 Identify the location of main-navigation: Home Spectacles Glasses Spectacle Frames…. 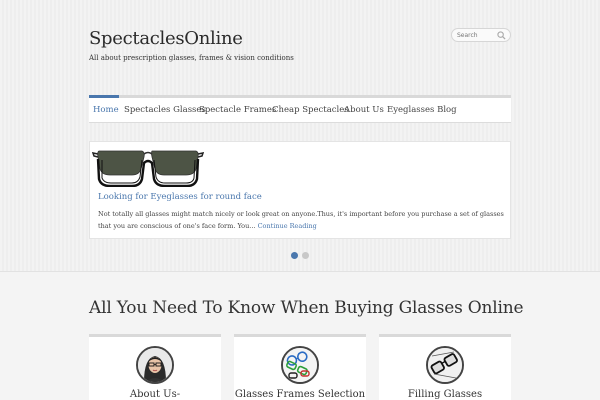
(300, 109).